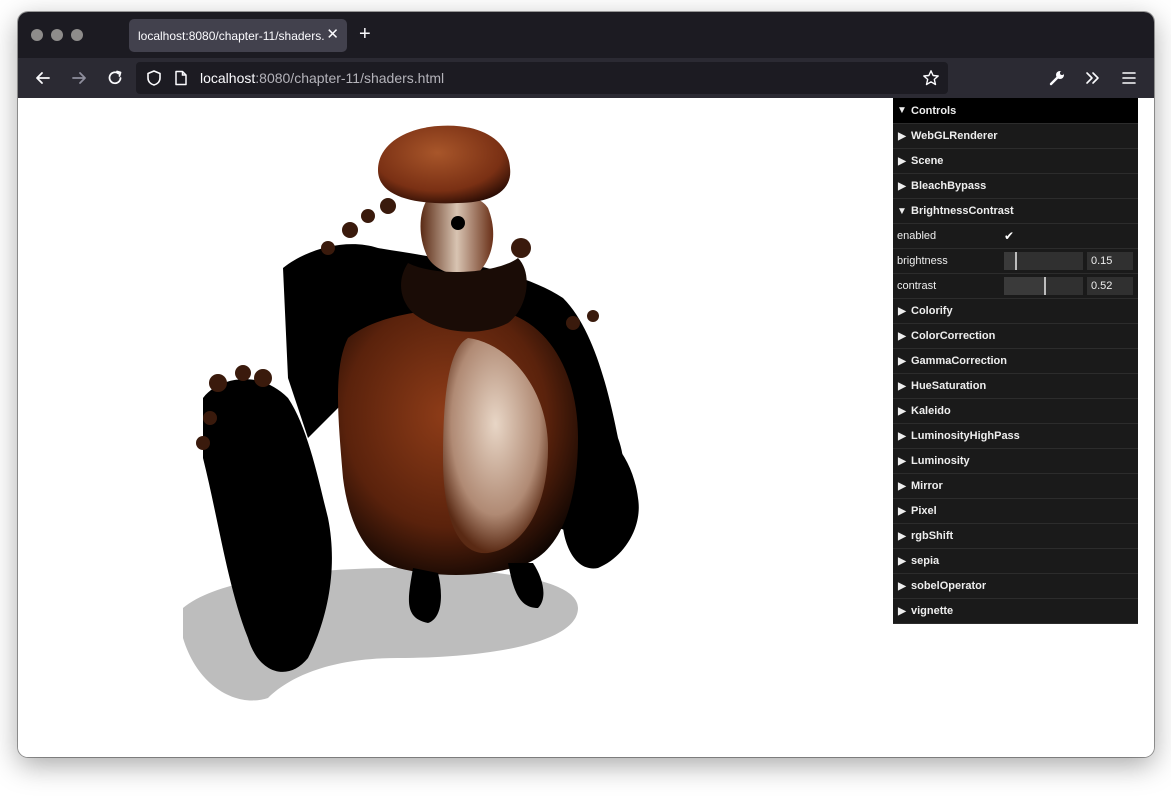 This screenshot has height=805, width=1171. What do you see at coordinates (154, 78) in the screenshot?
I see `shield-icon` at bounding box center [154, 78].